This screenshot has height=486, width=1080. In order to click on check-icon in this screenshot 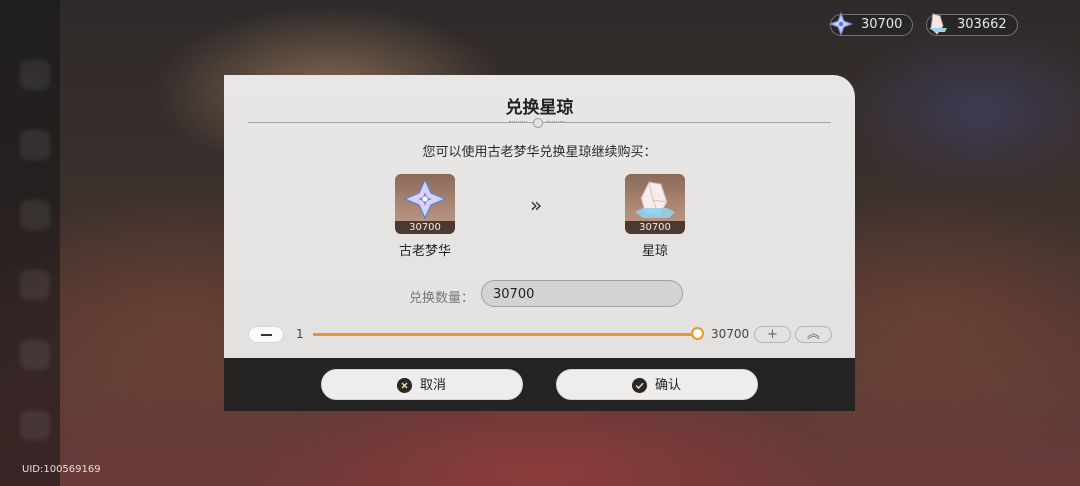, I will do `click(639, 385)`.